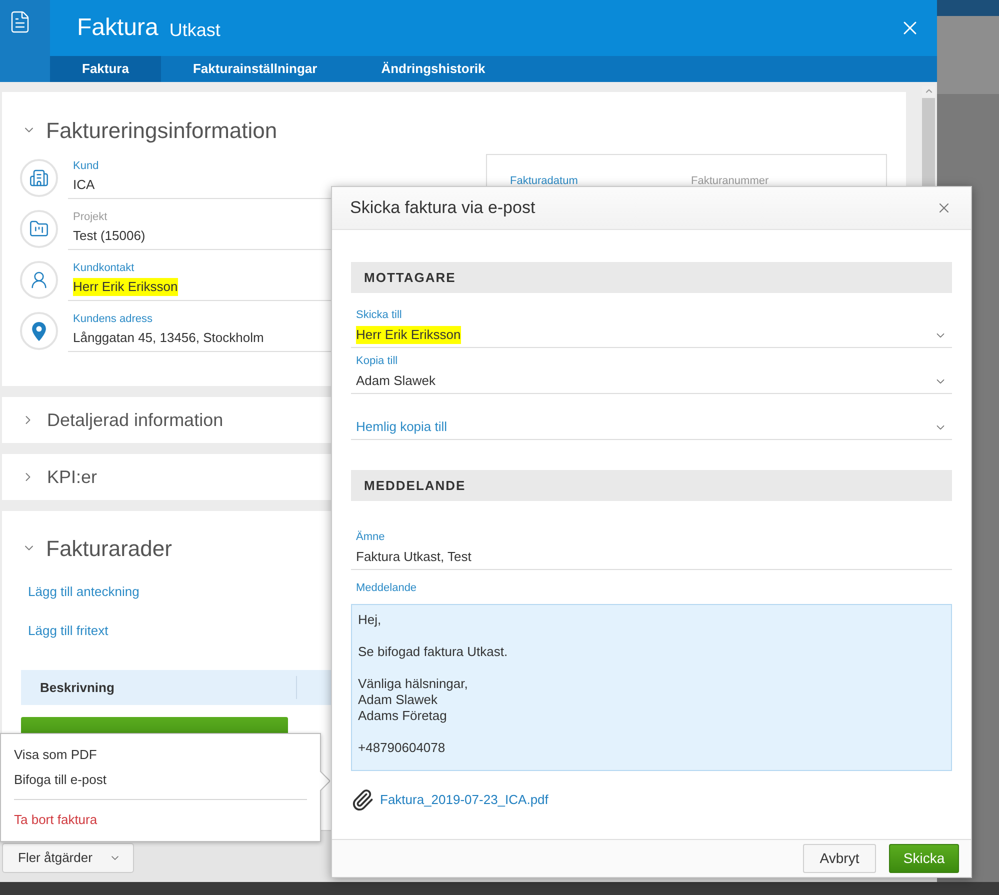 The height and width of the screenshot is (895, 999). What do you see at coordinates (370, 537) in the screenshot?
I see `field-label: Ämne` at bounding box center [370, 537].